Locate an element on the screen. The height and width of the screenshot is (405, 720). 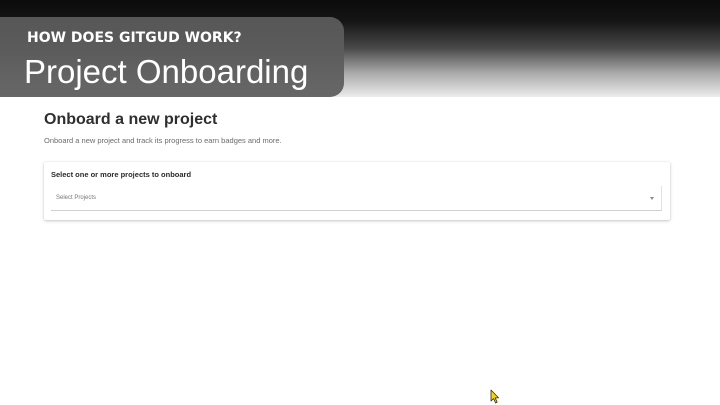
overlay-title: Project Onboarding is located at coordinates (166, 71).